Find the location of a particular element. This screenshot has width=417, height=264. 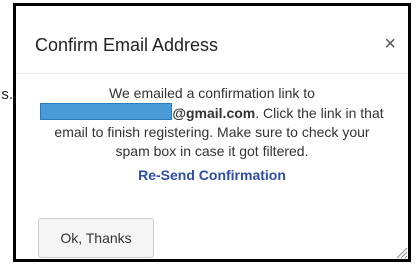

body-line-2: @gmail.com. Click the link in that is located at coordinates (212, 113).